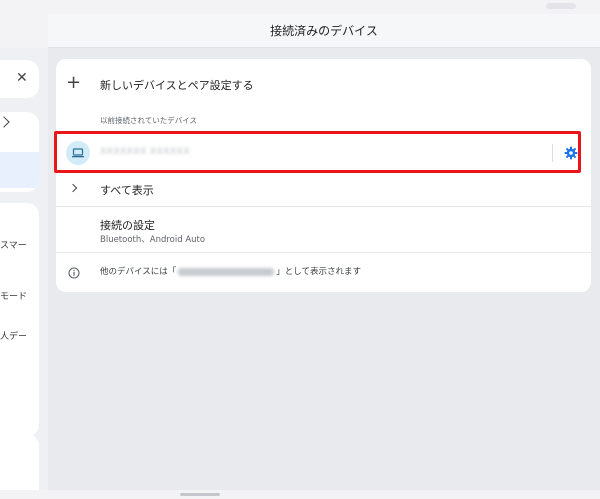 The image size is (600, 499). Describe the element at coordinates (24, 31) in the screenshot. I see `left-pane-header` at that location.